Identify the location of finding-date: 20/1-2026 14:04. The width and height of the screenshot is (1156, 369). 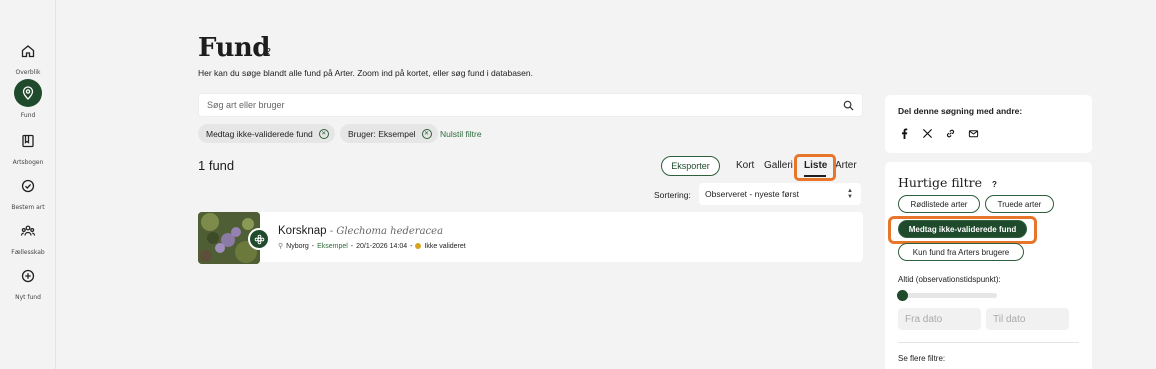
(382, 246).